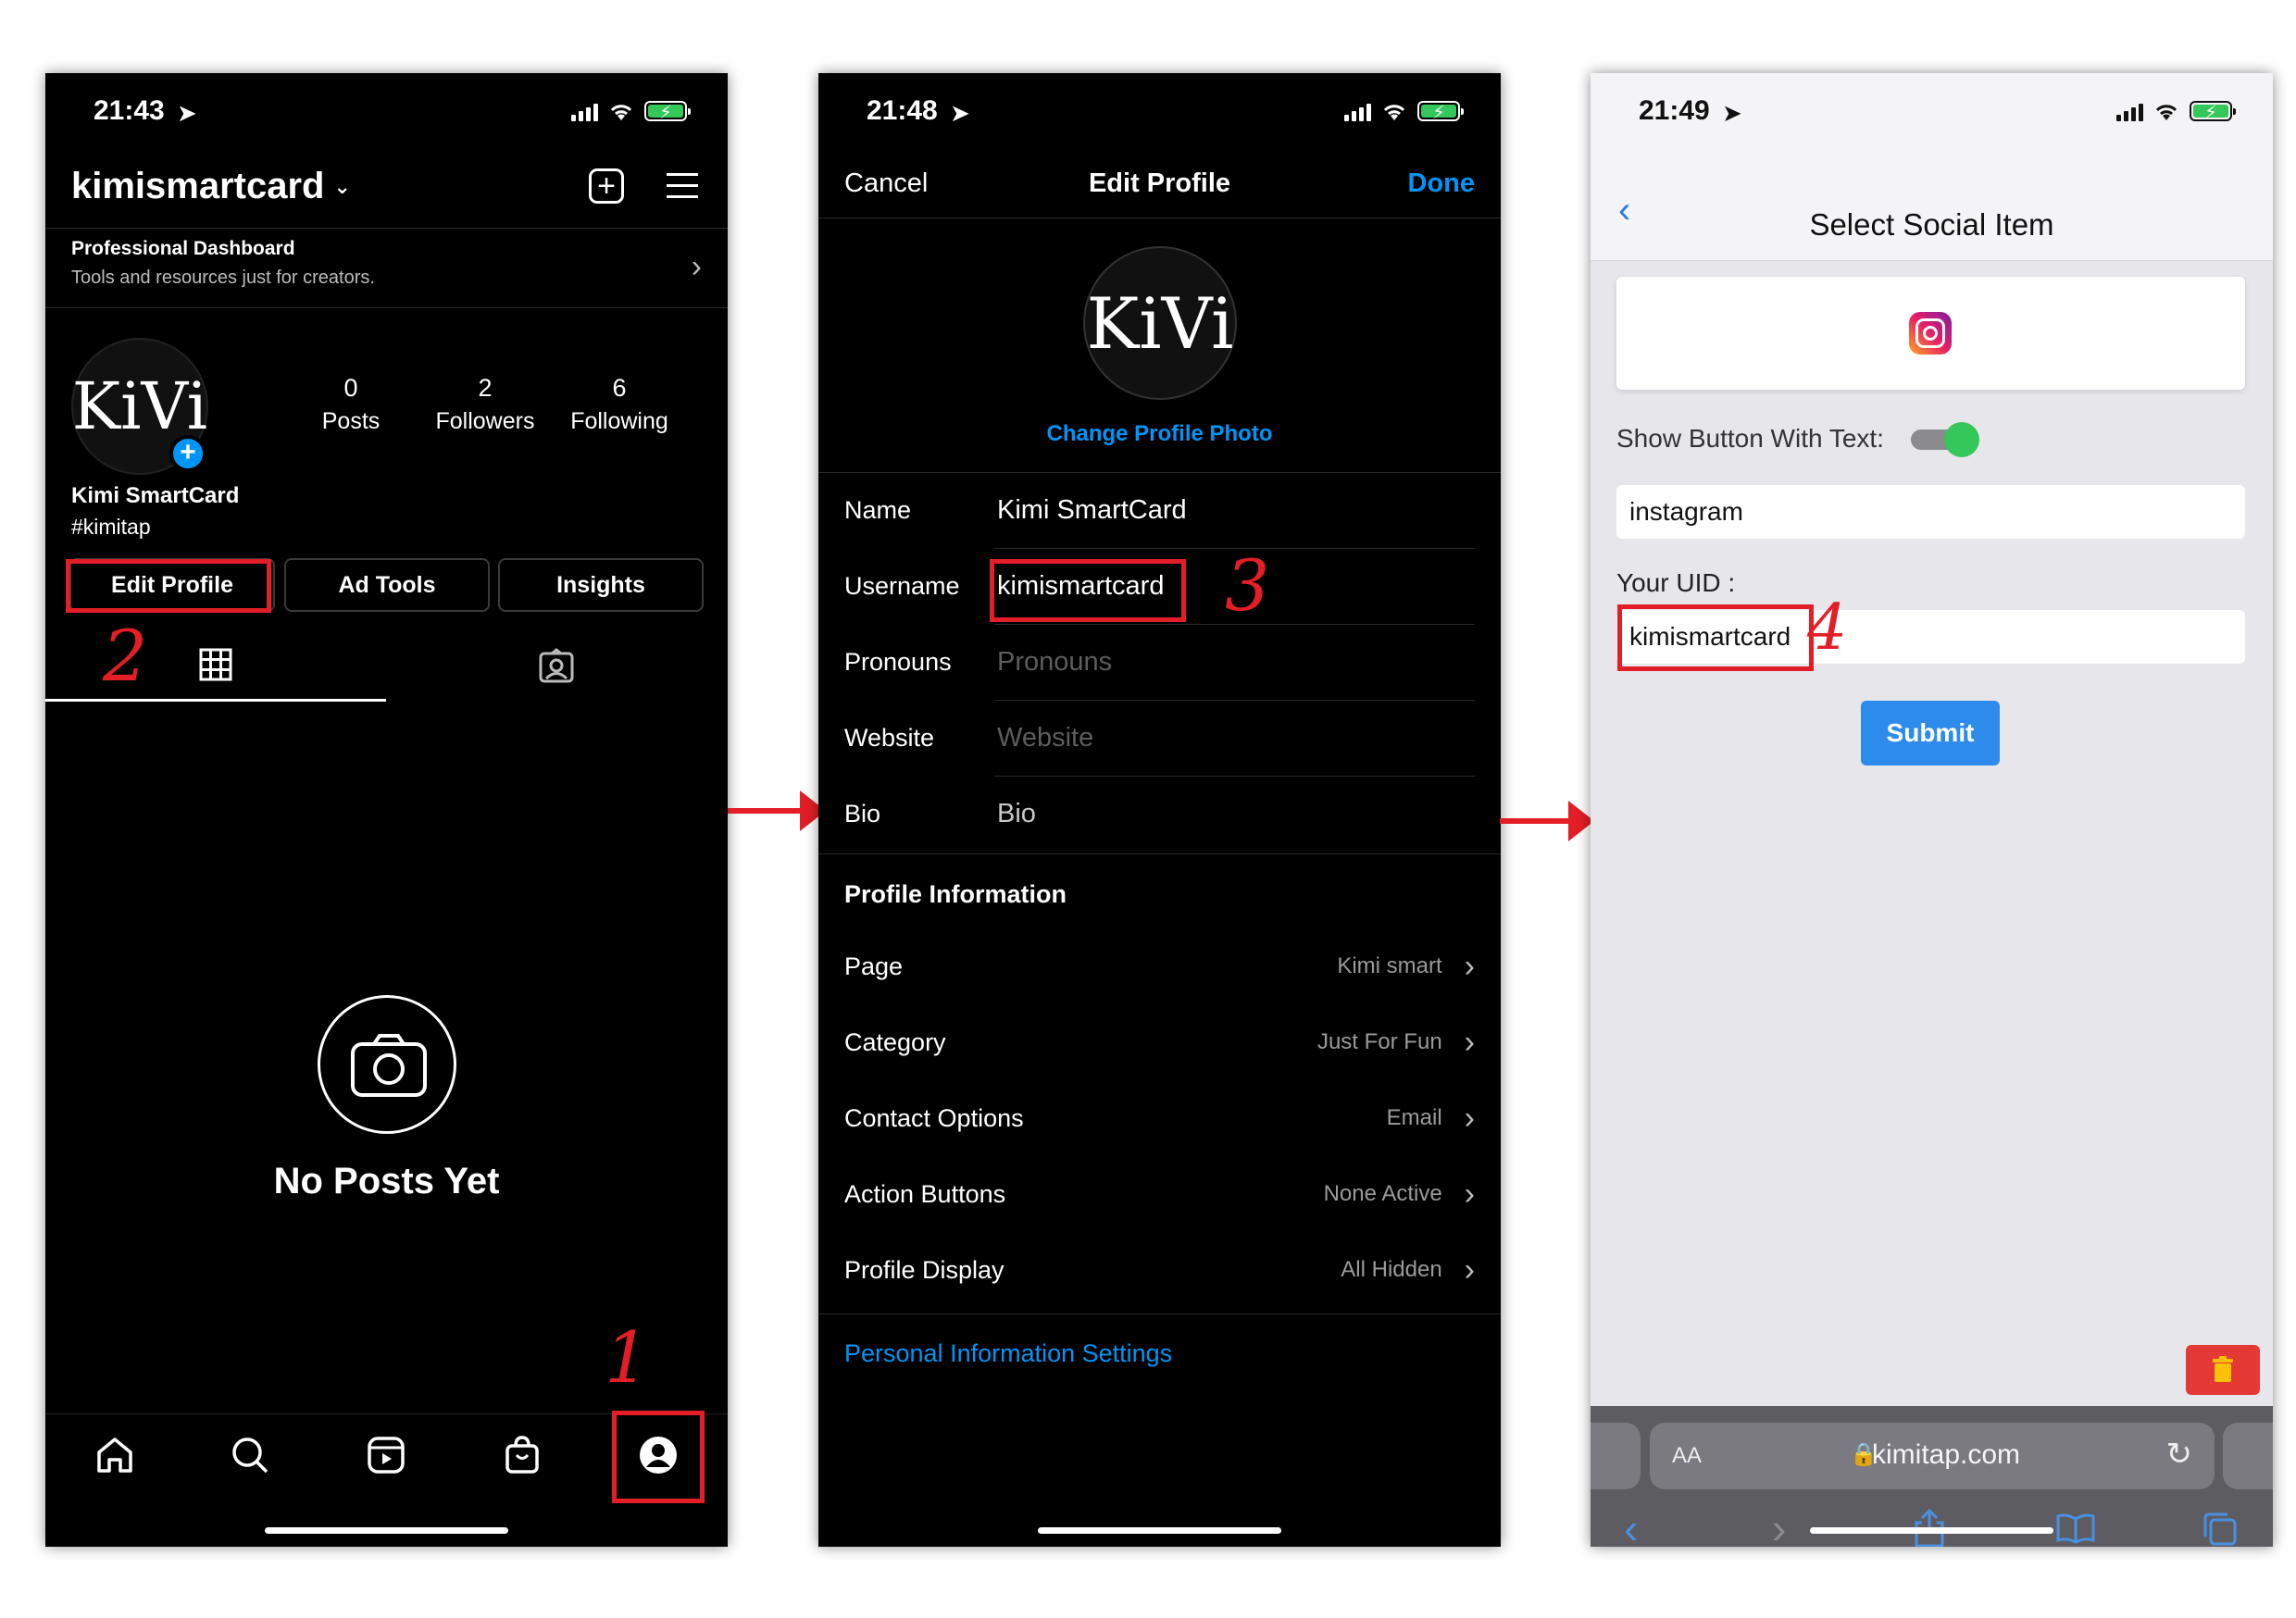 The image size is (2296, 1618). What do you see at coordinates (886, 183) in the screenshot?
I see `cancel-button: Cancel` at bounding box center [886, 183].